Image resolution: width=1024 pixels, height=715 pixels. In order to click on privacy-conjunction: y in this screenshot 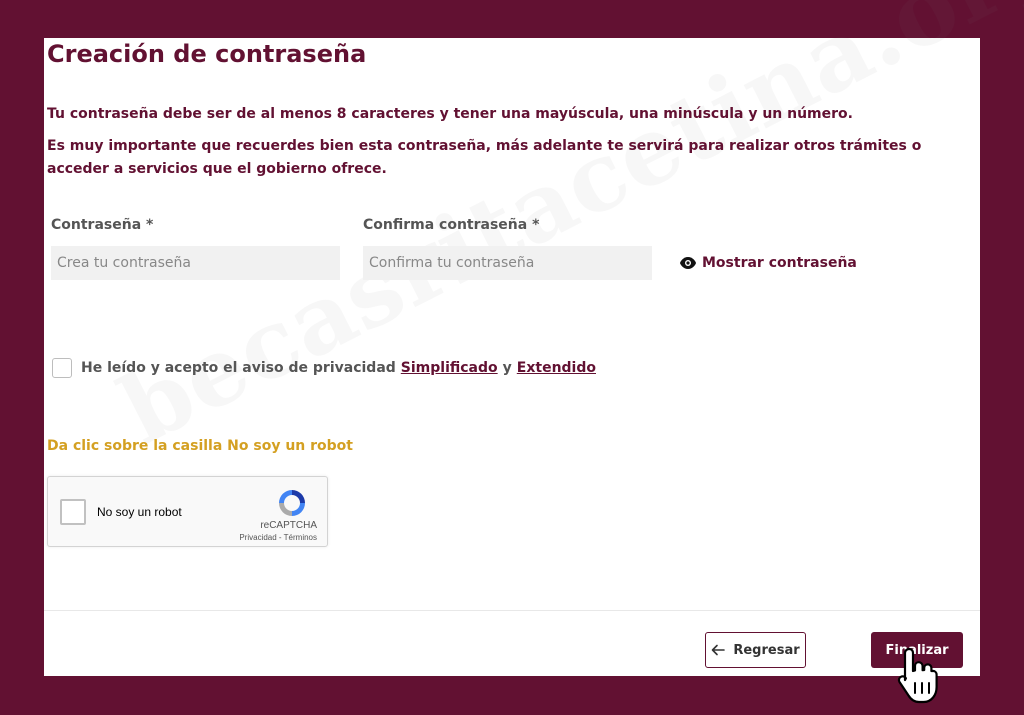, I will do `click(507, 368)`.